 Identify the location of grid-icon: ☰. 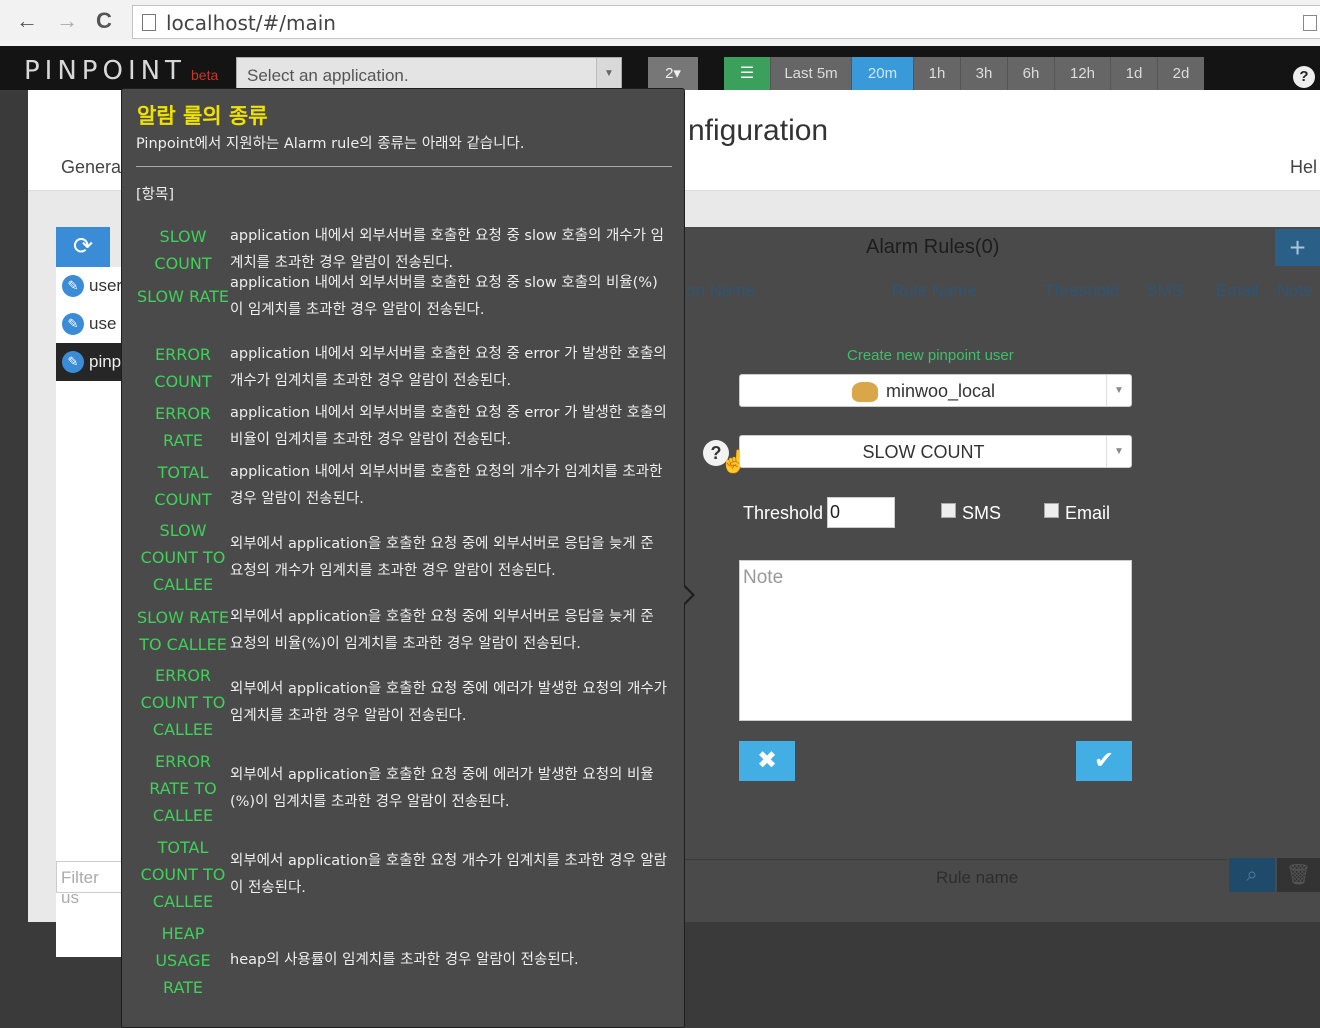
(747, 73).